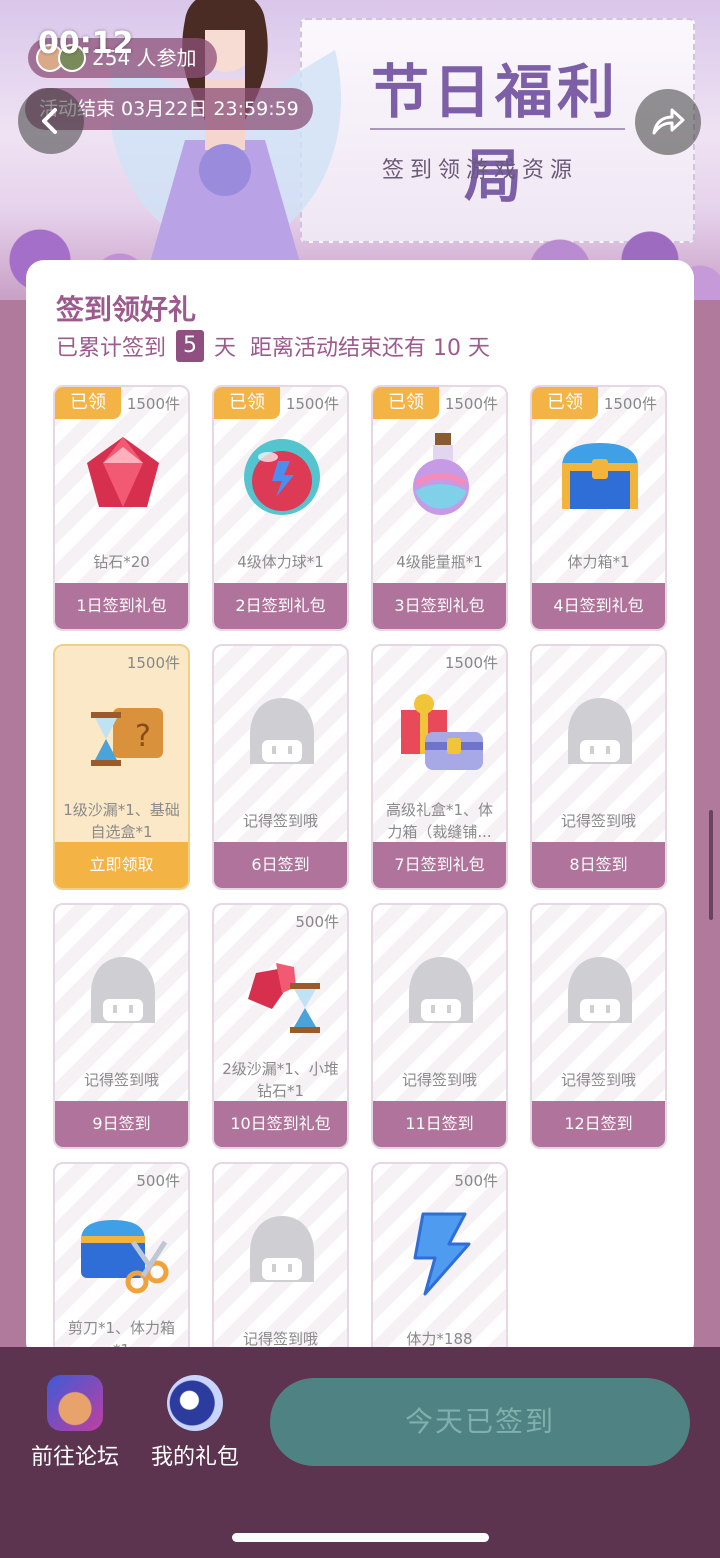 This screenshot has width=720, height=1558. I want to click on reward-tile-day-12: 记得签到哦 12日签到, so click(598, 1026).